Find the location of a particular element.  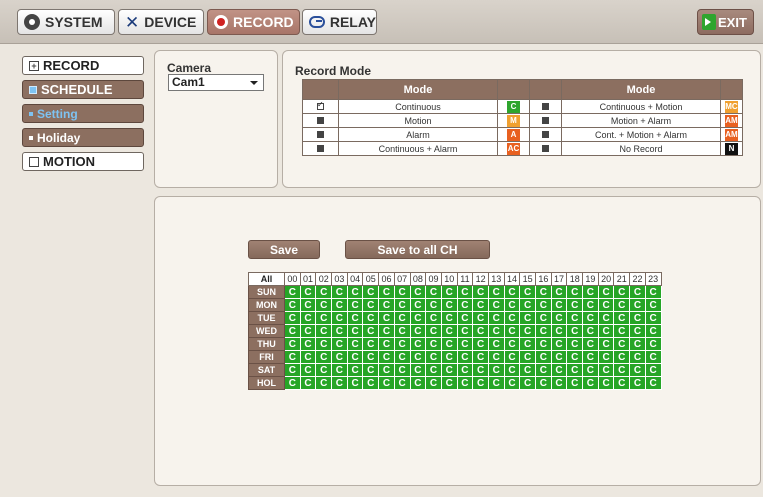

hour-header: 20 is located at coordinates (606, 279).